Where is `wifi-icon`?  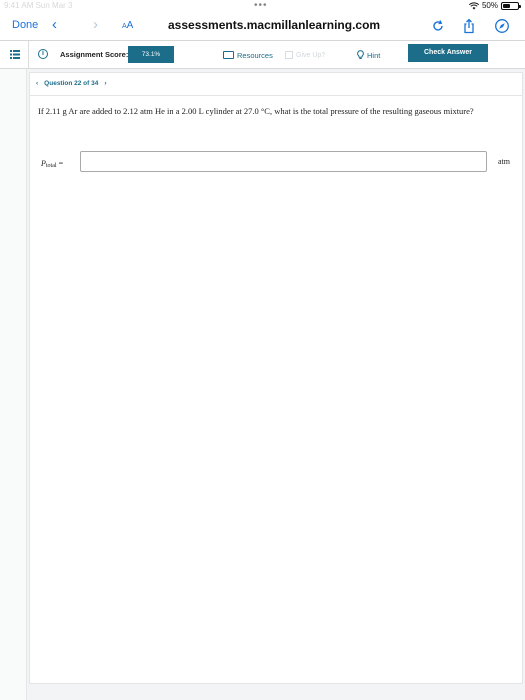
wifi-icon is located at coordinates (473, 5).